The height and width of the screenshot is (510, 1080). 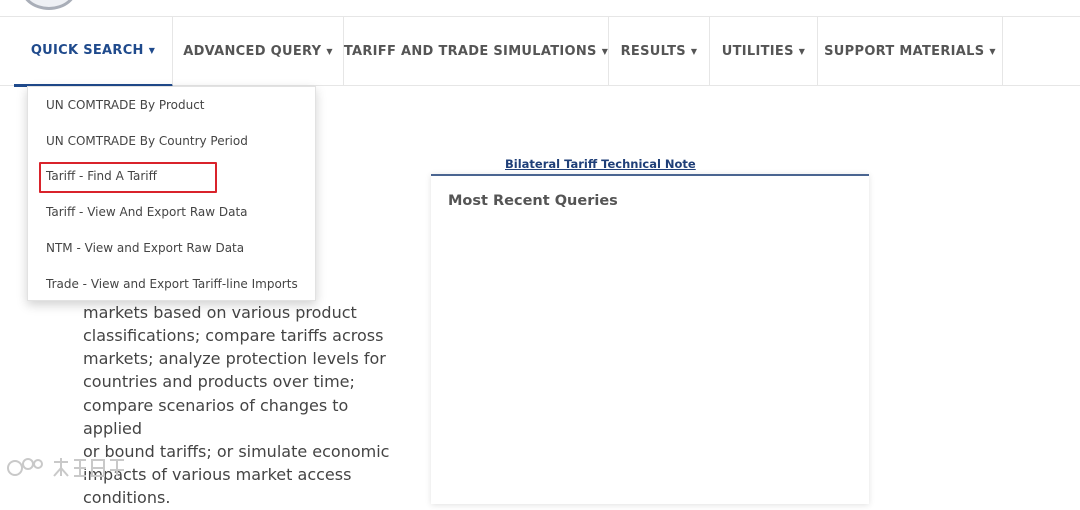 I want to click on watermark, so click(x=70, y=467).